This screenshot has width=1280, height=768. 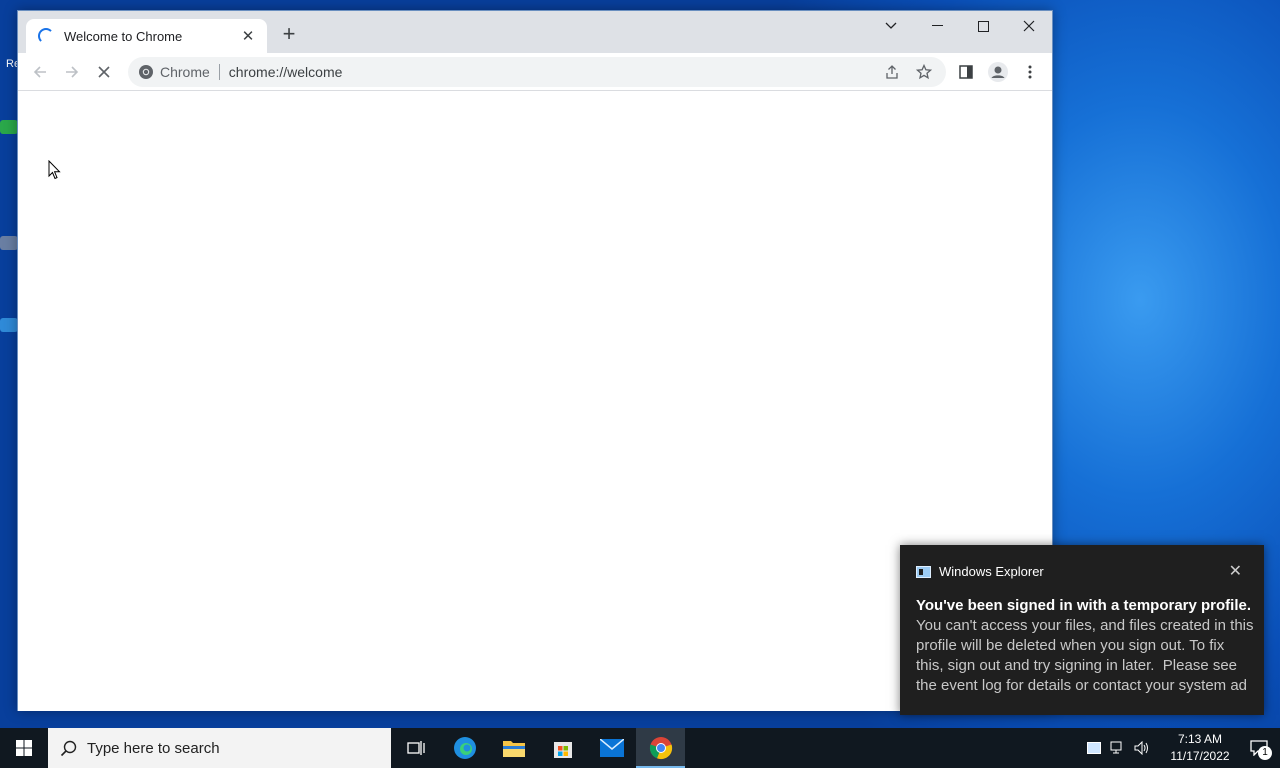 I want to click on side-panel-button, so click(x=966, y=72).